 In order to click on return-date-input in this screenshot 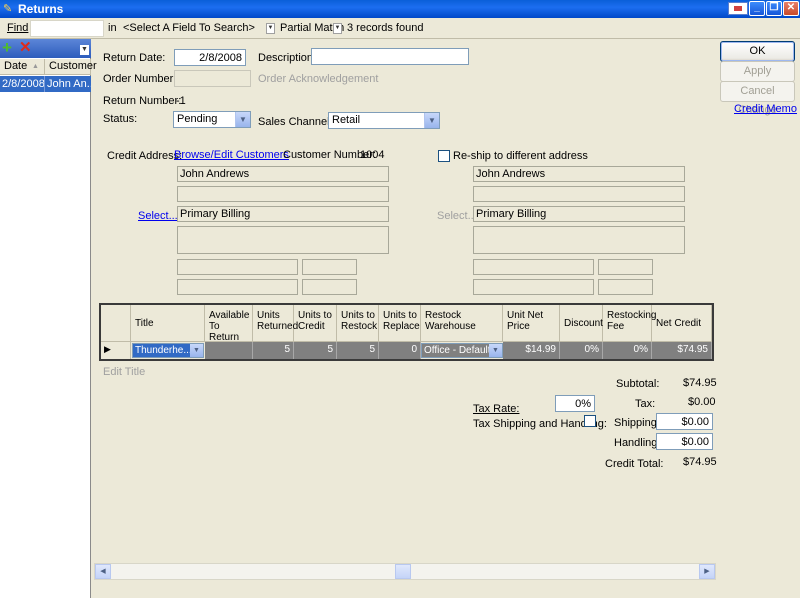, I will do `click(210, 57)`.